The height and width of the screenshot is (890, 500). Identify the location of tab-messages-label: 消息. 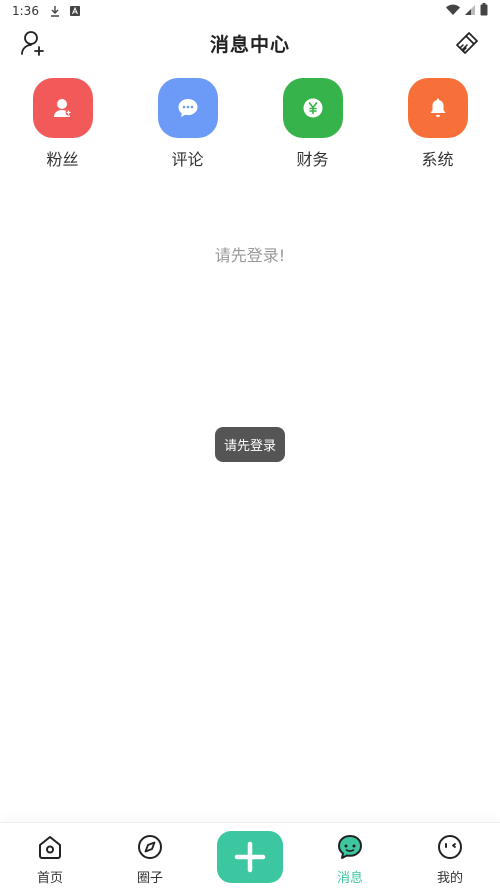
(349, 878).